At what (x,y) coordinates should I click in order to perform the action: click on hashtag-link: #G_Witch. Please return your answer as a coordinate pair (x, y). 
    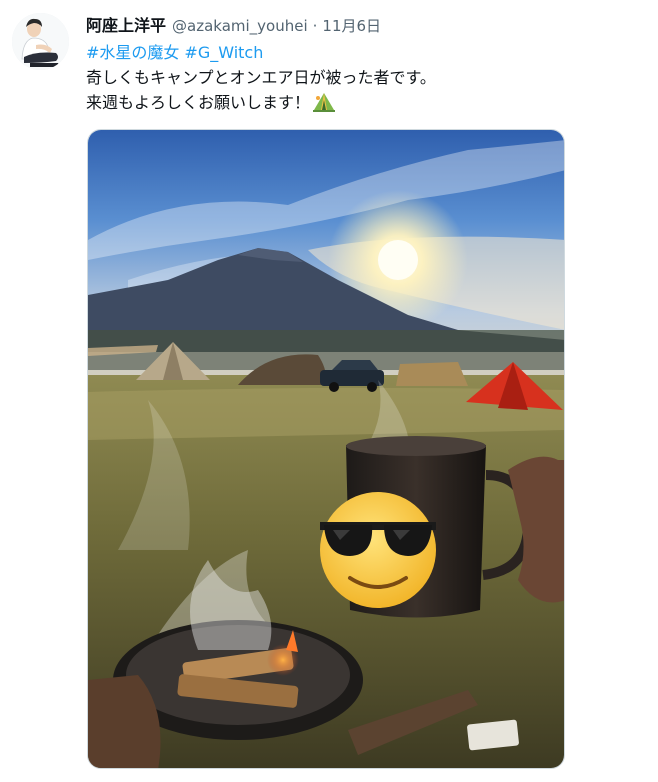
    Looking at the image, I should click on (223, 52).